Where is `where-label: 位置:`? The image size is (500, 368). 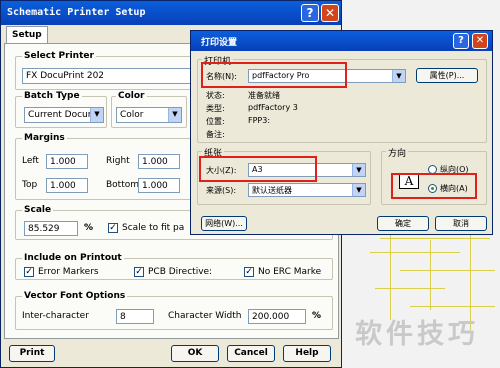
where-label: 位置: is located at coordinates (215, 121).